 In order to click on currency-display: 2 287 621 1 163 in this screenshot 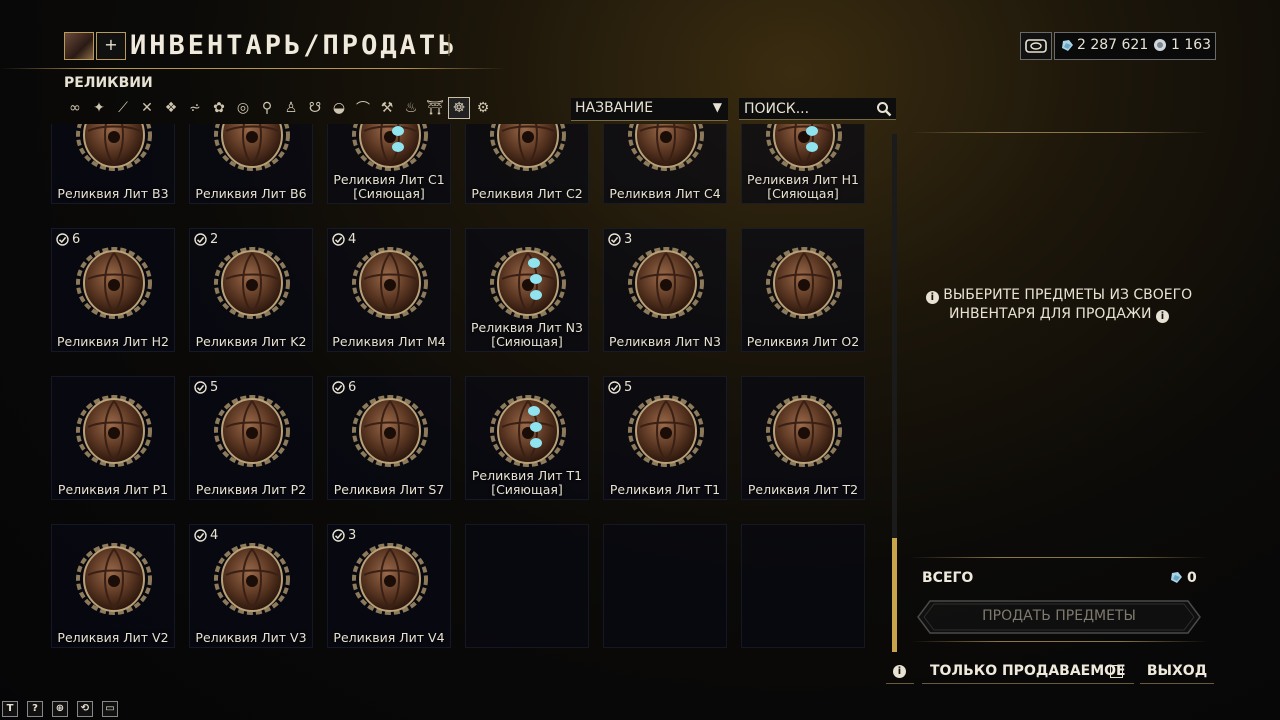, I will do `click(1135, 46)`.